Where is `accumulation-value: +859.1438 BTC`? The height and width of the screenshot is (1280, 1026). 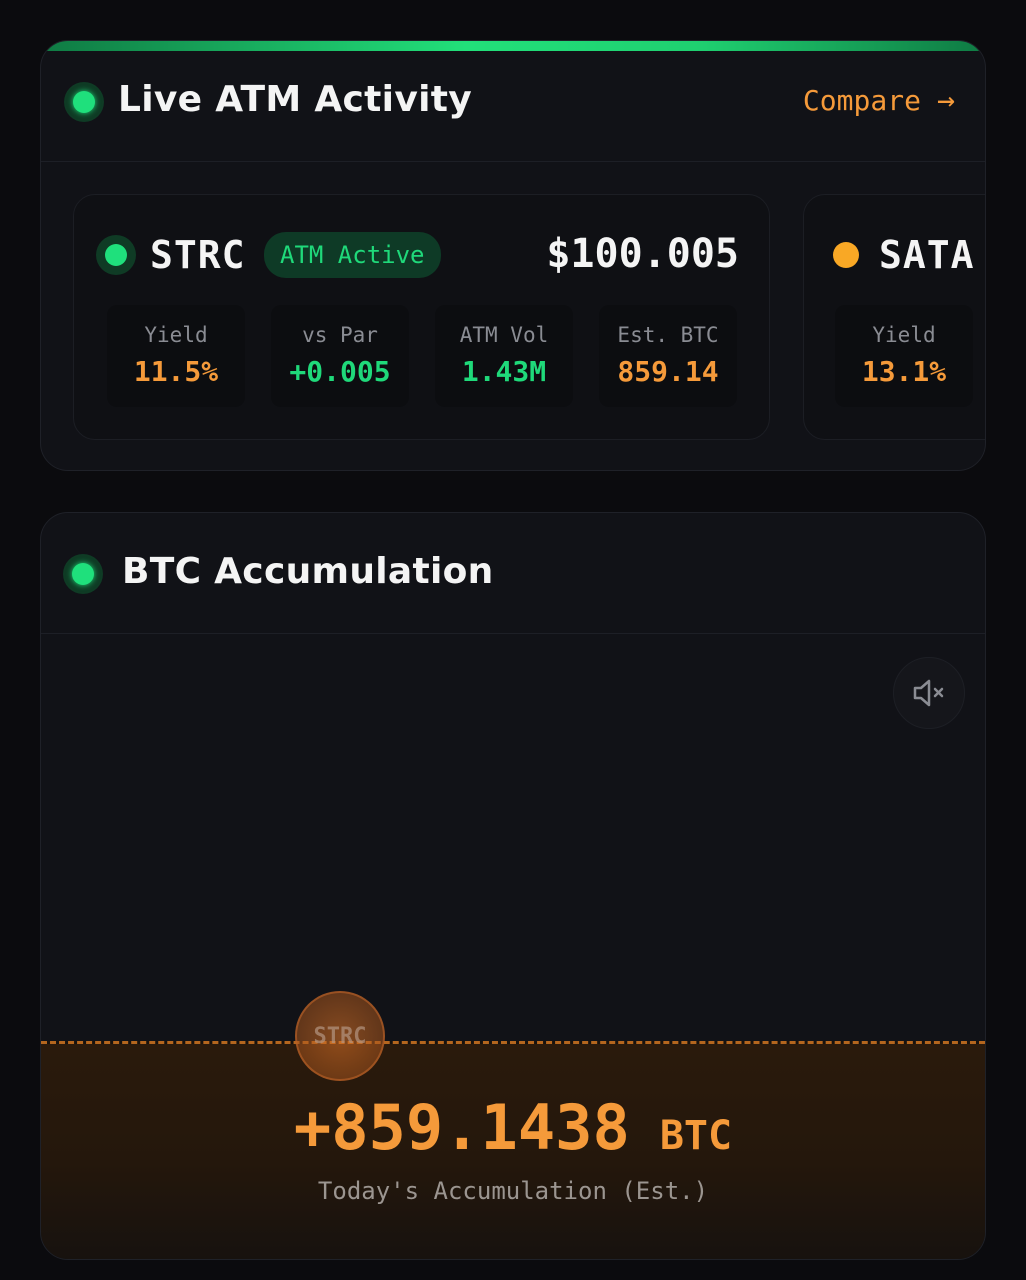 accumulation-value: +859.1438 BTC is located at coordinates (513, 1127).